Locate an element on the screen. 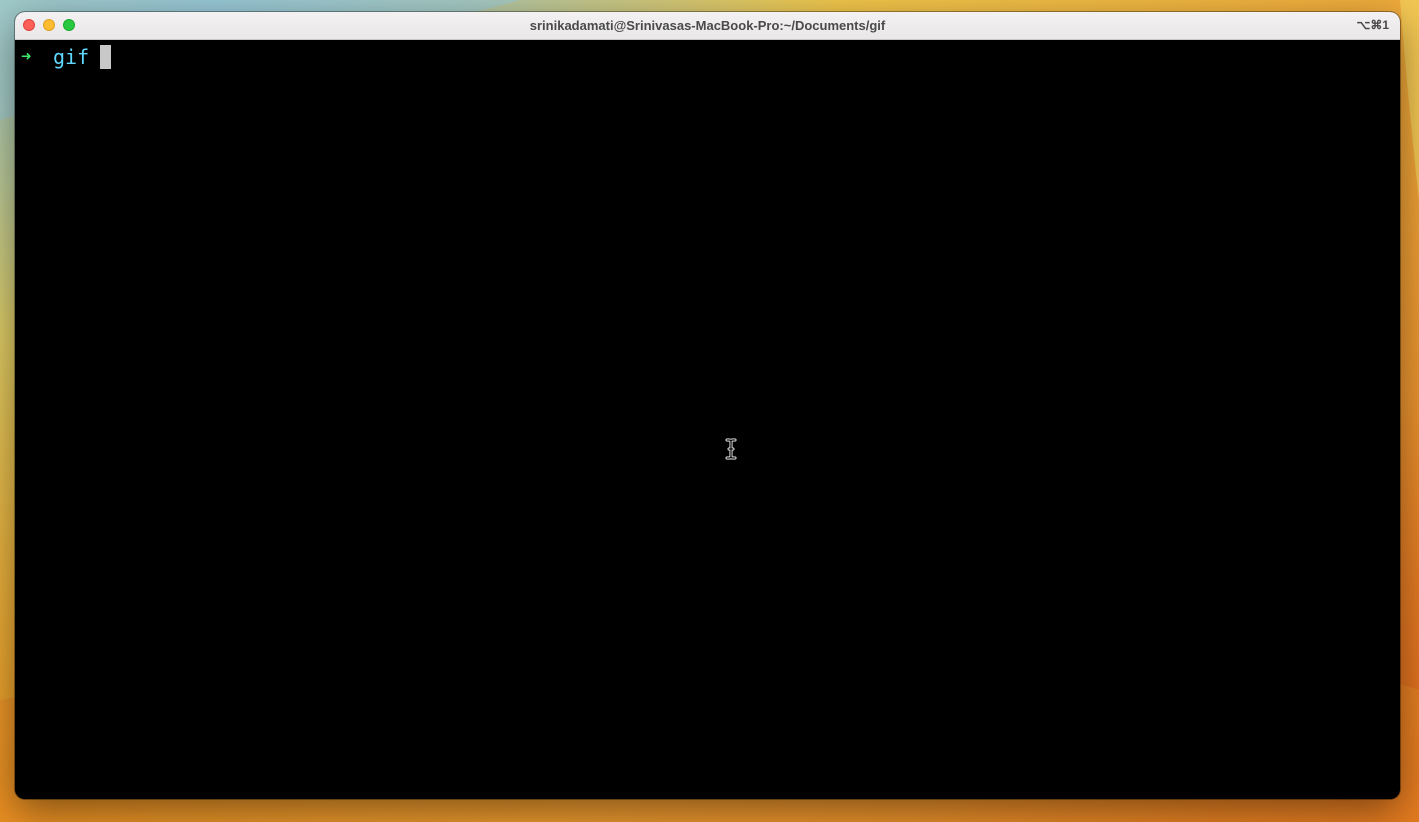 Image resolution: width=1419 pixels, height=822 pixels. prompt-line: ➜ gif is located at coordinates (66, 57).